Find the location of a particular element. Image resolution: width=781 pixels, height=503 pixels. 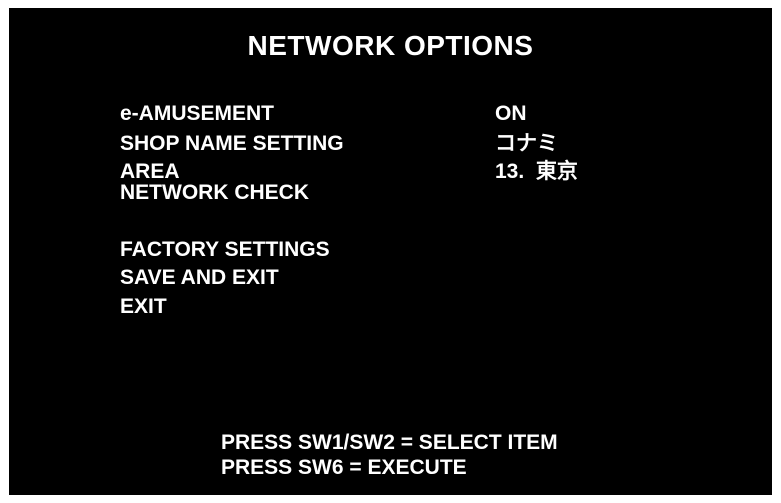

menu-item-shop-name-setting: SHOP NAME SETTING is located at coordinates (232, 144).